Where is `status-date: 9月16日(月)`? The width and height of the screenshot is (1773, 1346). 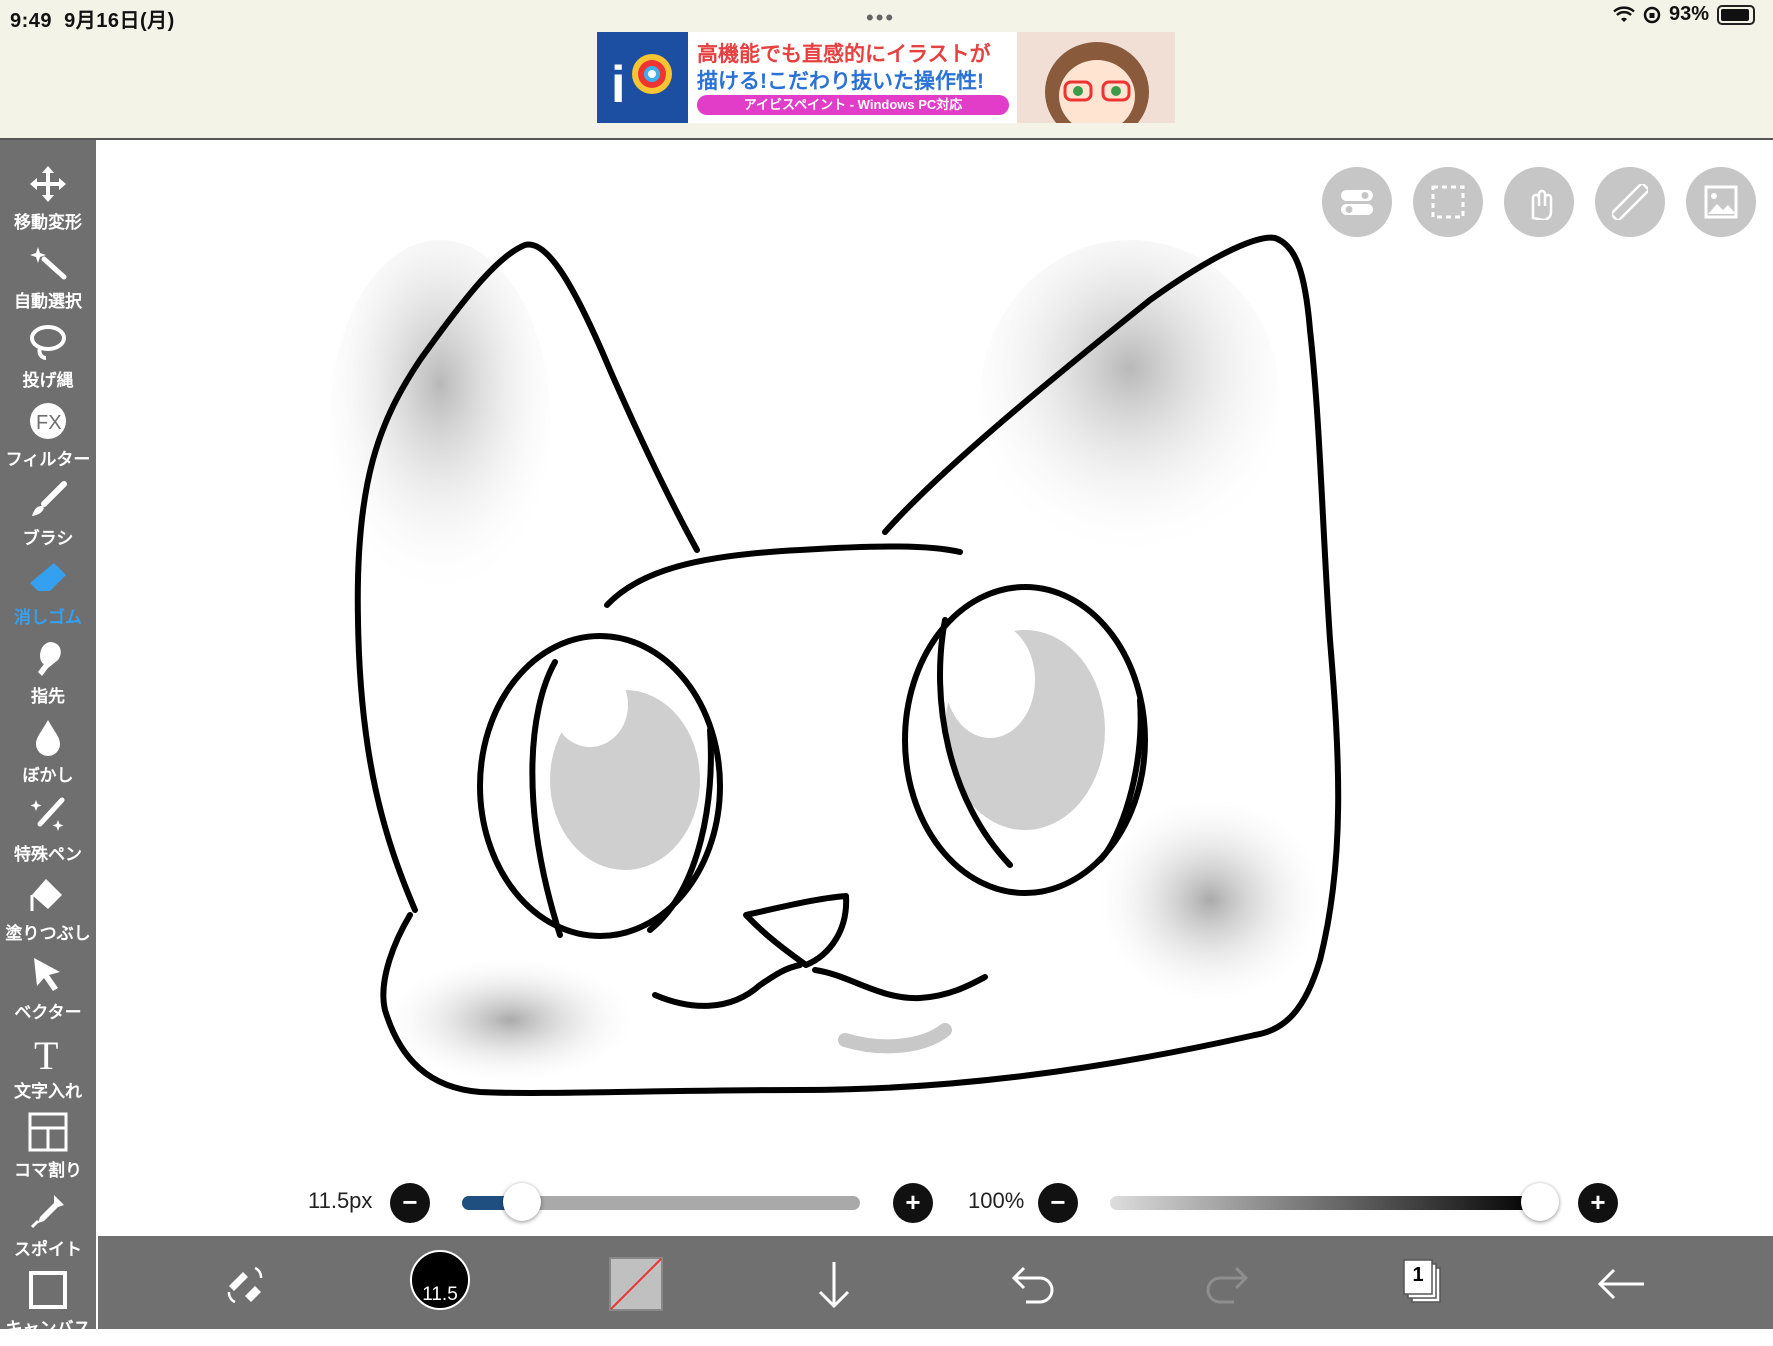
status-date: 9月16日(月) is located at coordinates (119, 21).